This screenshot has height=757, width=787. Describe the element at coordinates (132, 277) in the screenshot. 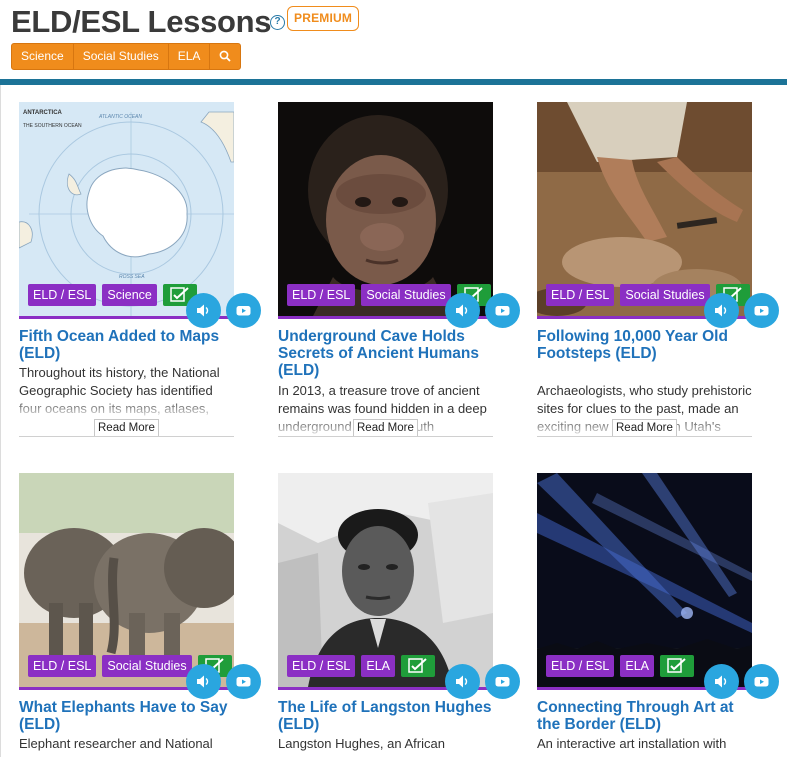

I see `svg-text: ROSS SEA` at that location.